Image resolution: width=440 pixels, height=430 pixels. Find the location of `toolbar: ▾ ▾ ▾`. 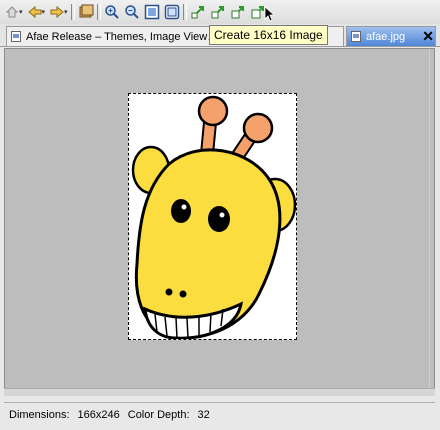

toolbar: ▾ ▾ ▾ is located at coordinates (220, 12).